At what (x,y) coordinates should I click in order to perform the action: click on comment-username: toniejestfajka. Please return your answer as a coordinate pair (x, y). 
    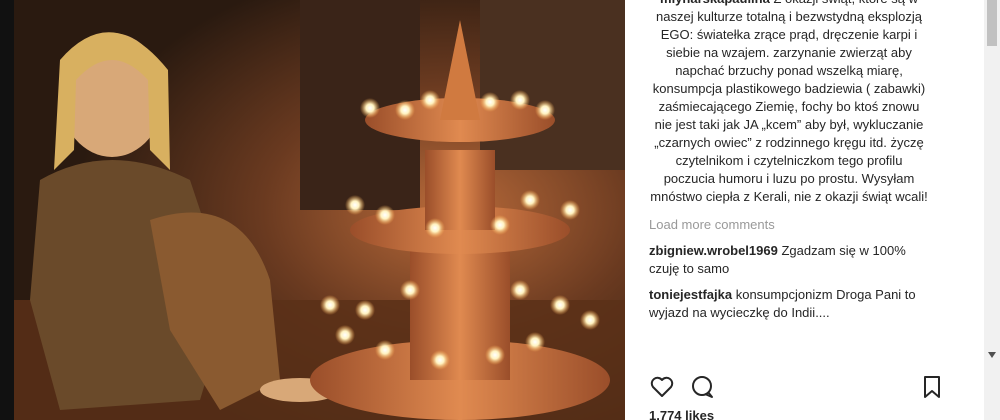
    Looking at the image, I should click on (690, 294).